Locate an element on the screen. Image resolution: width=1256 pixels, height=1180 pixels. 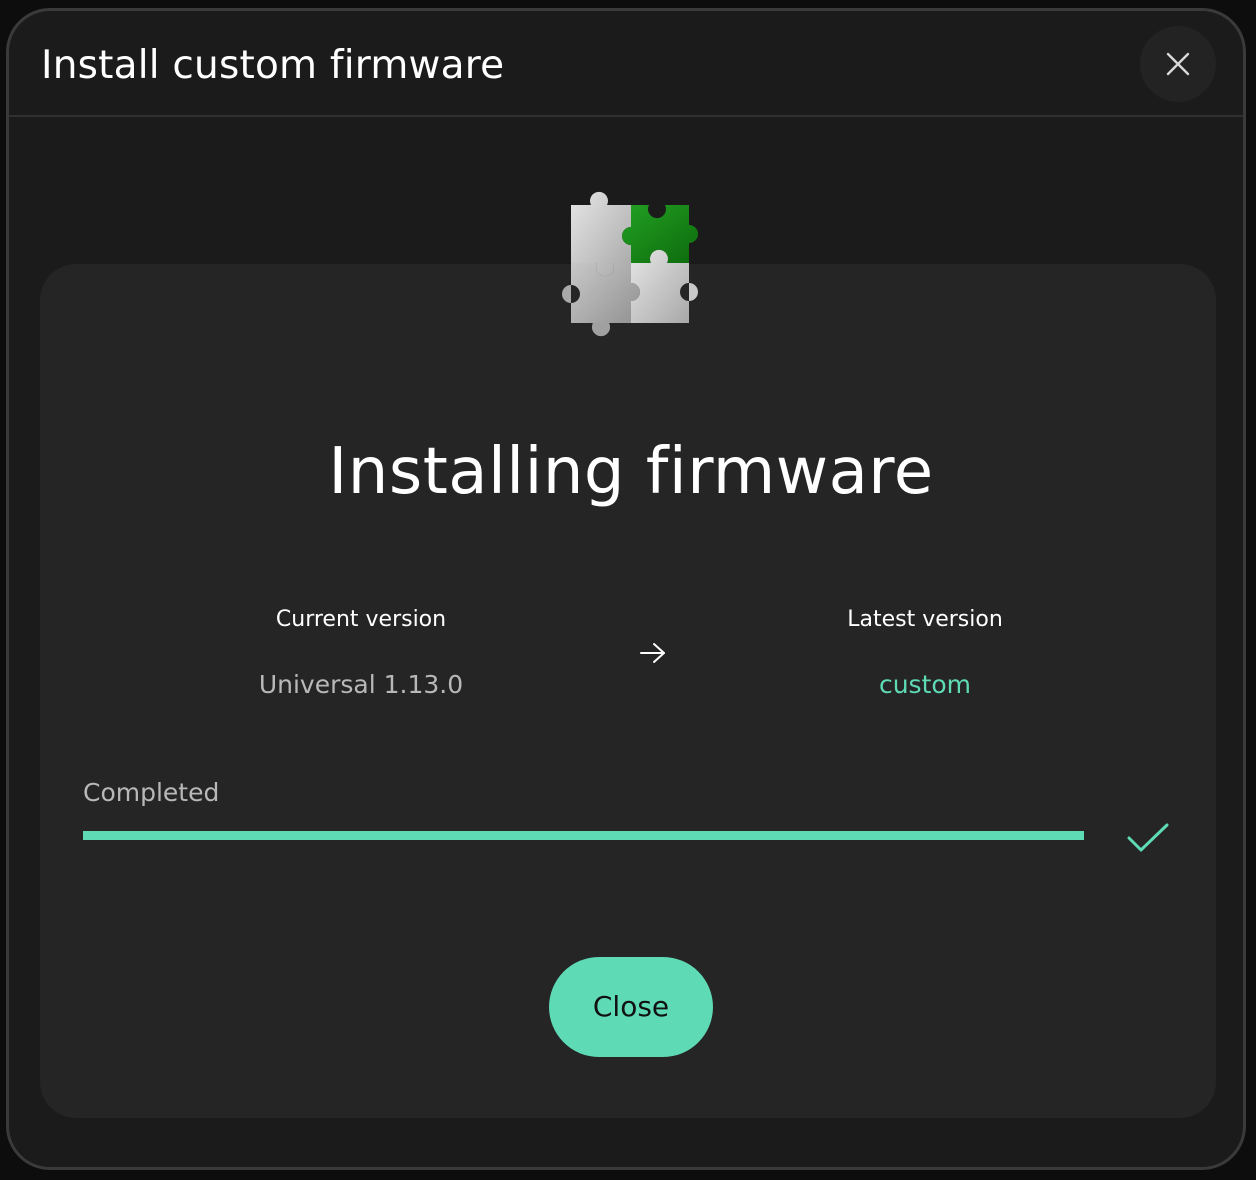
puzzle-pieces-icon is located at coordinates (630, 264).